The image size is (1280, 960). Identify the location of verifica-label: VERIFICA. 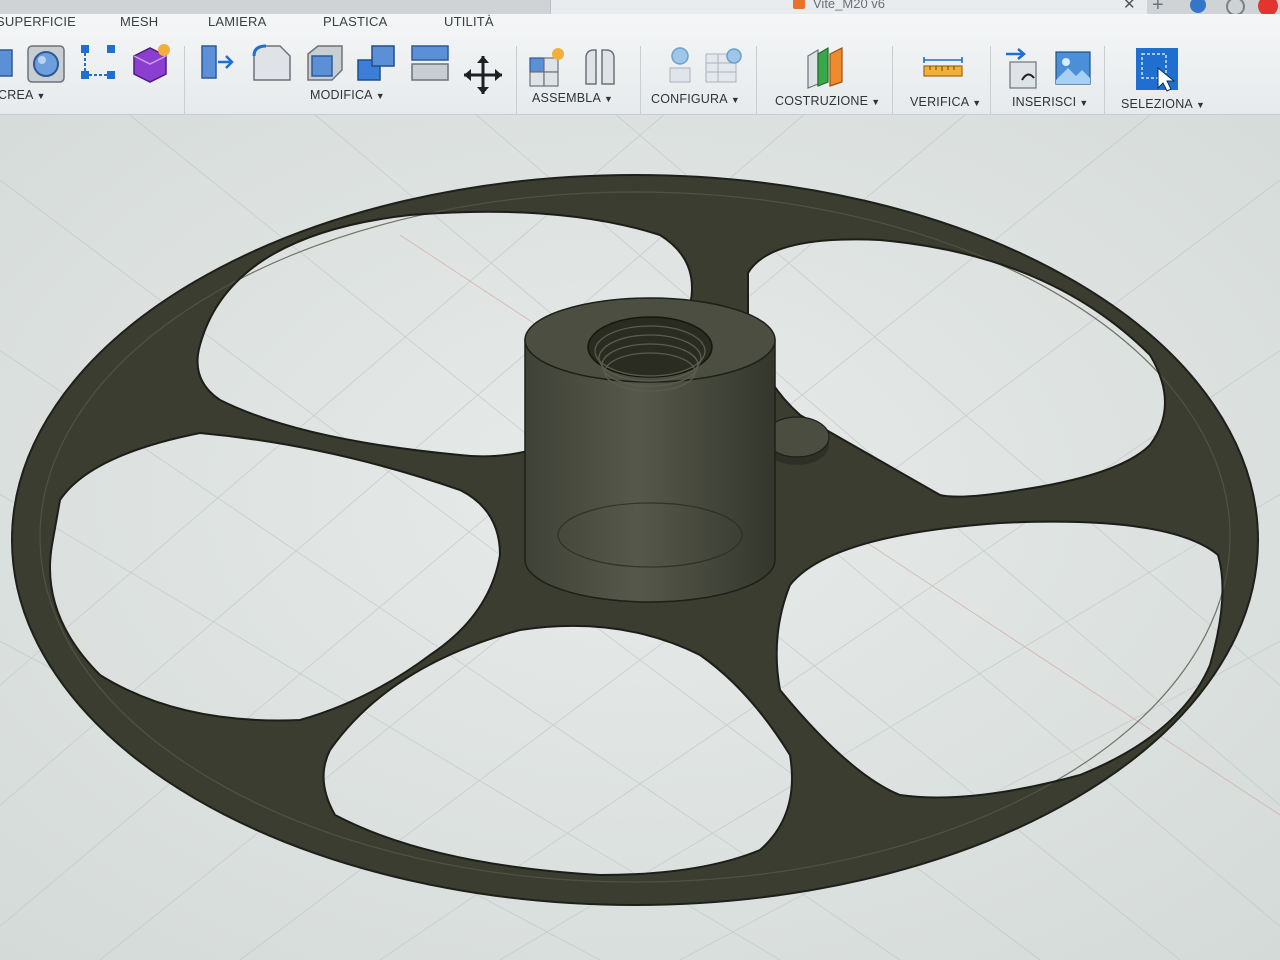
(940, 102).